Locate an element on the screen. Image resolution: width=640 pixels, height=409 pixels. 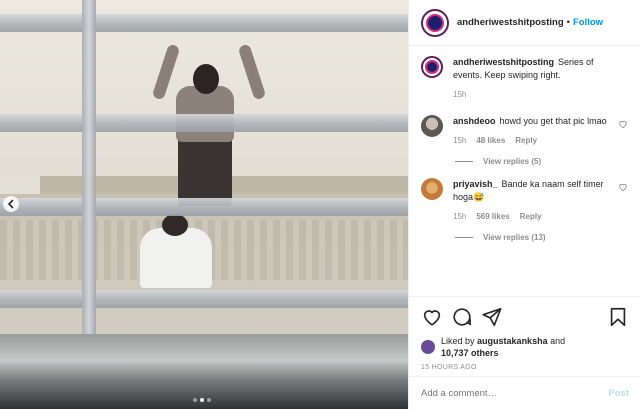
carousel-dot-active is located at coordinates (202, 400).